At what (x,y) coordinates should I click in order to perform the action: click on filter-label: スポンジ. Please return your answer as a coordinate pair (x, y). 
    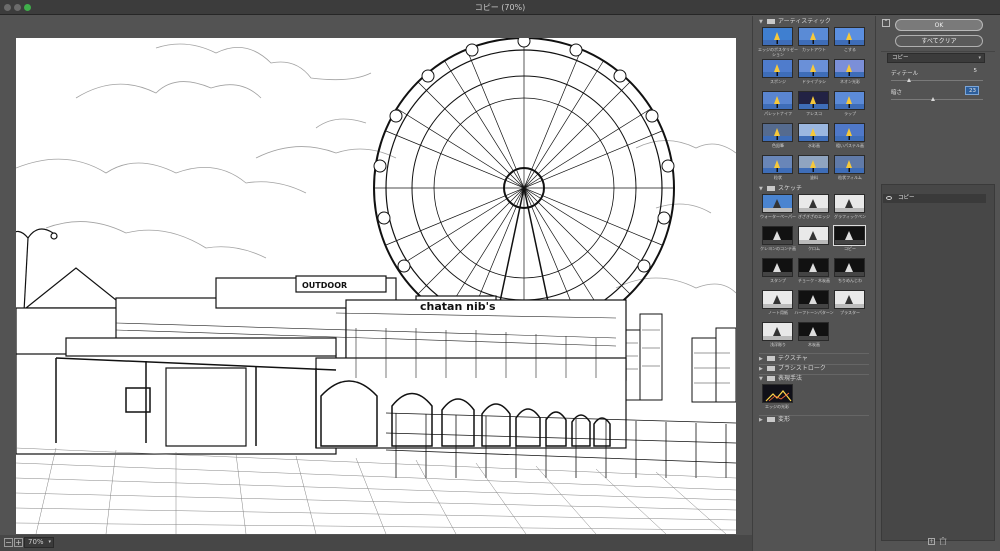
    Looking at the image, I should click on (778, 81).